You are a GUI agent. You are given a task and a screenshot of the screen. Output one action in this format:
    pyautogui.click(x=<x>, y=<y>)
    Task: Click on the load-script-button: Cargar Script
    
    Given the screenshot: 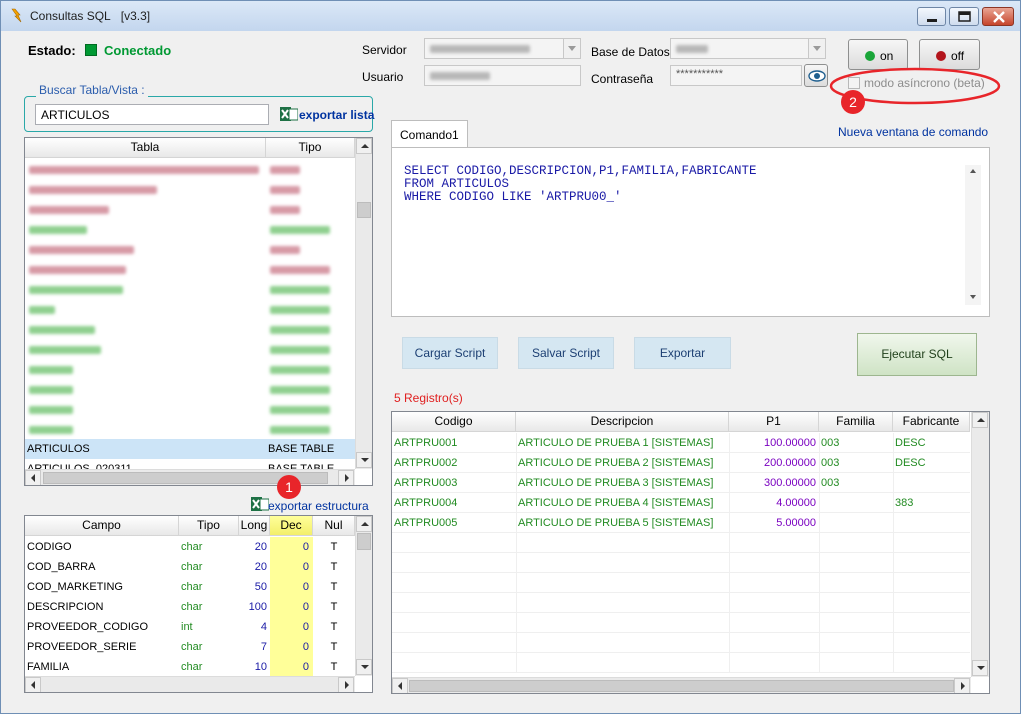 What is the action you would take?
    pyautogui.click(x=450, y=353)
    